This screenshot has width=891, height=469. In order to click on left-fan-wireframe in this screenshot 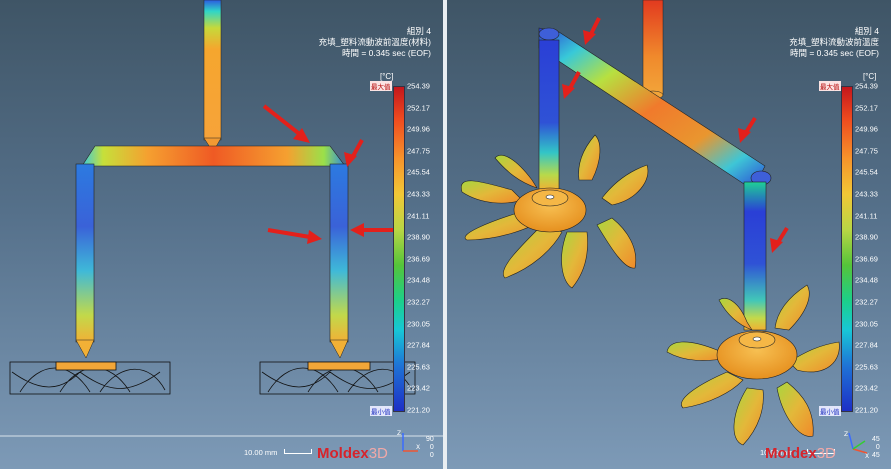, I will do `click(90, 378)`.